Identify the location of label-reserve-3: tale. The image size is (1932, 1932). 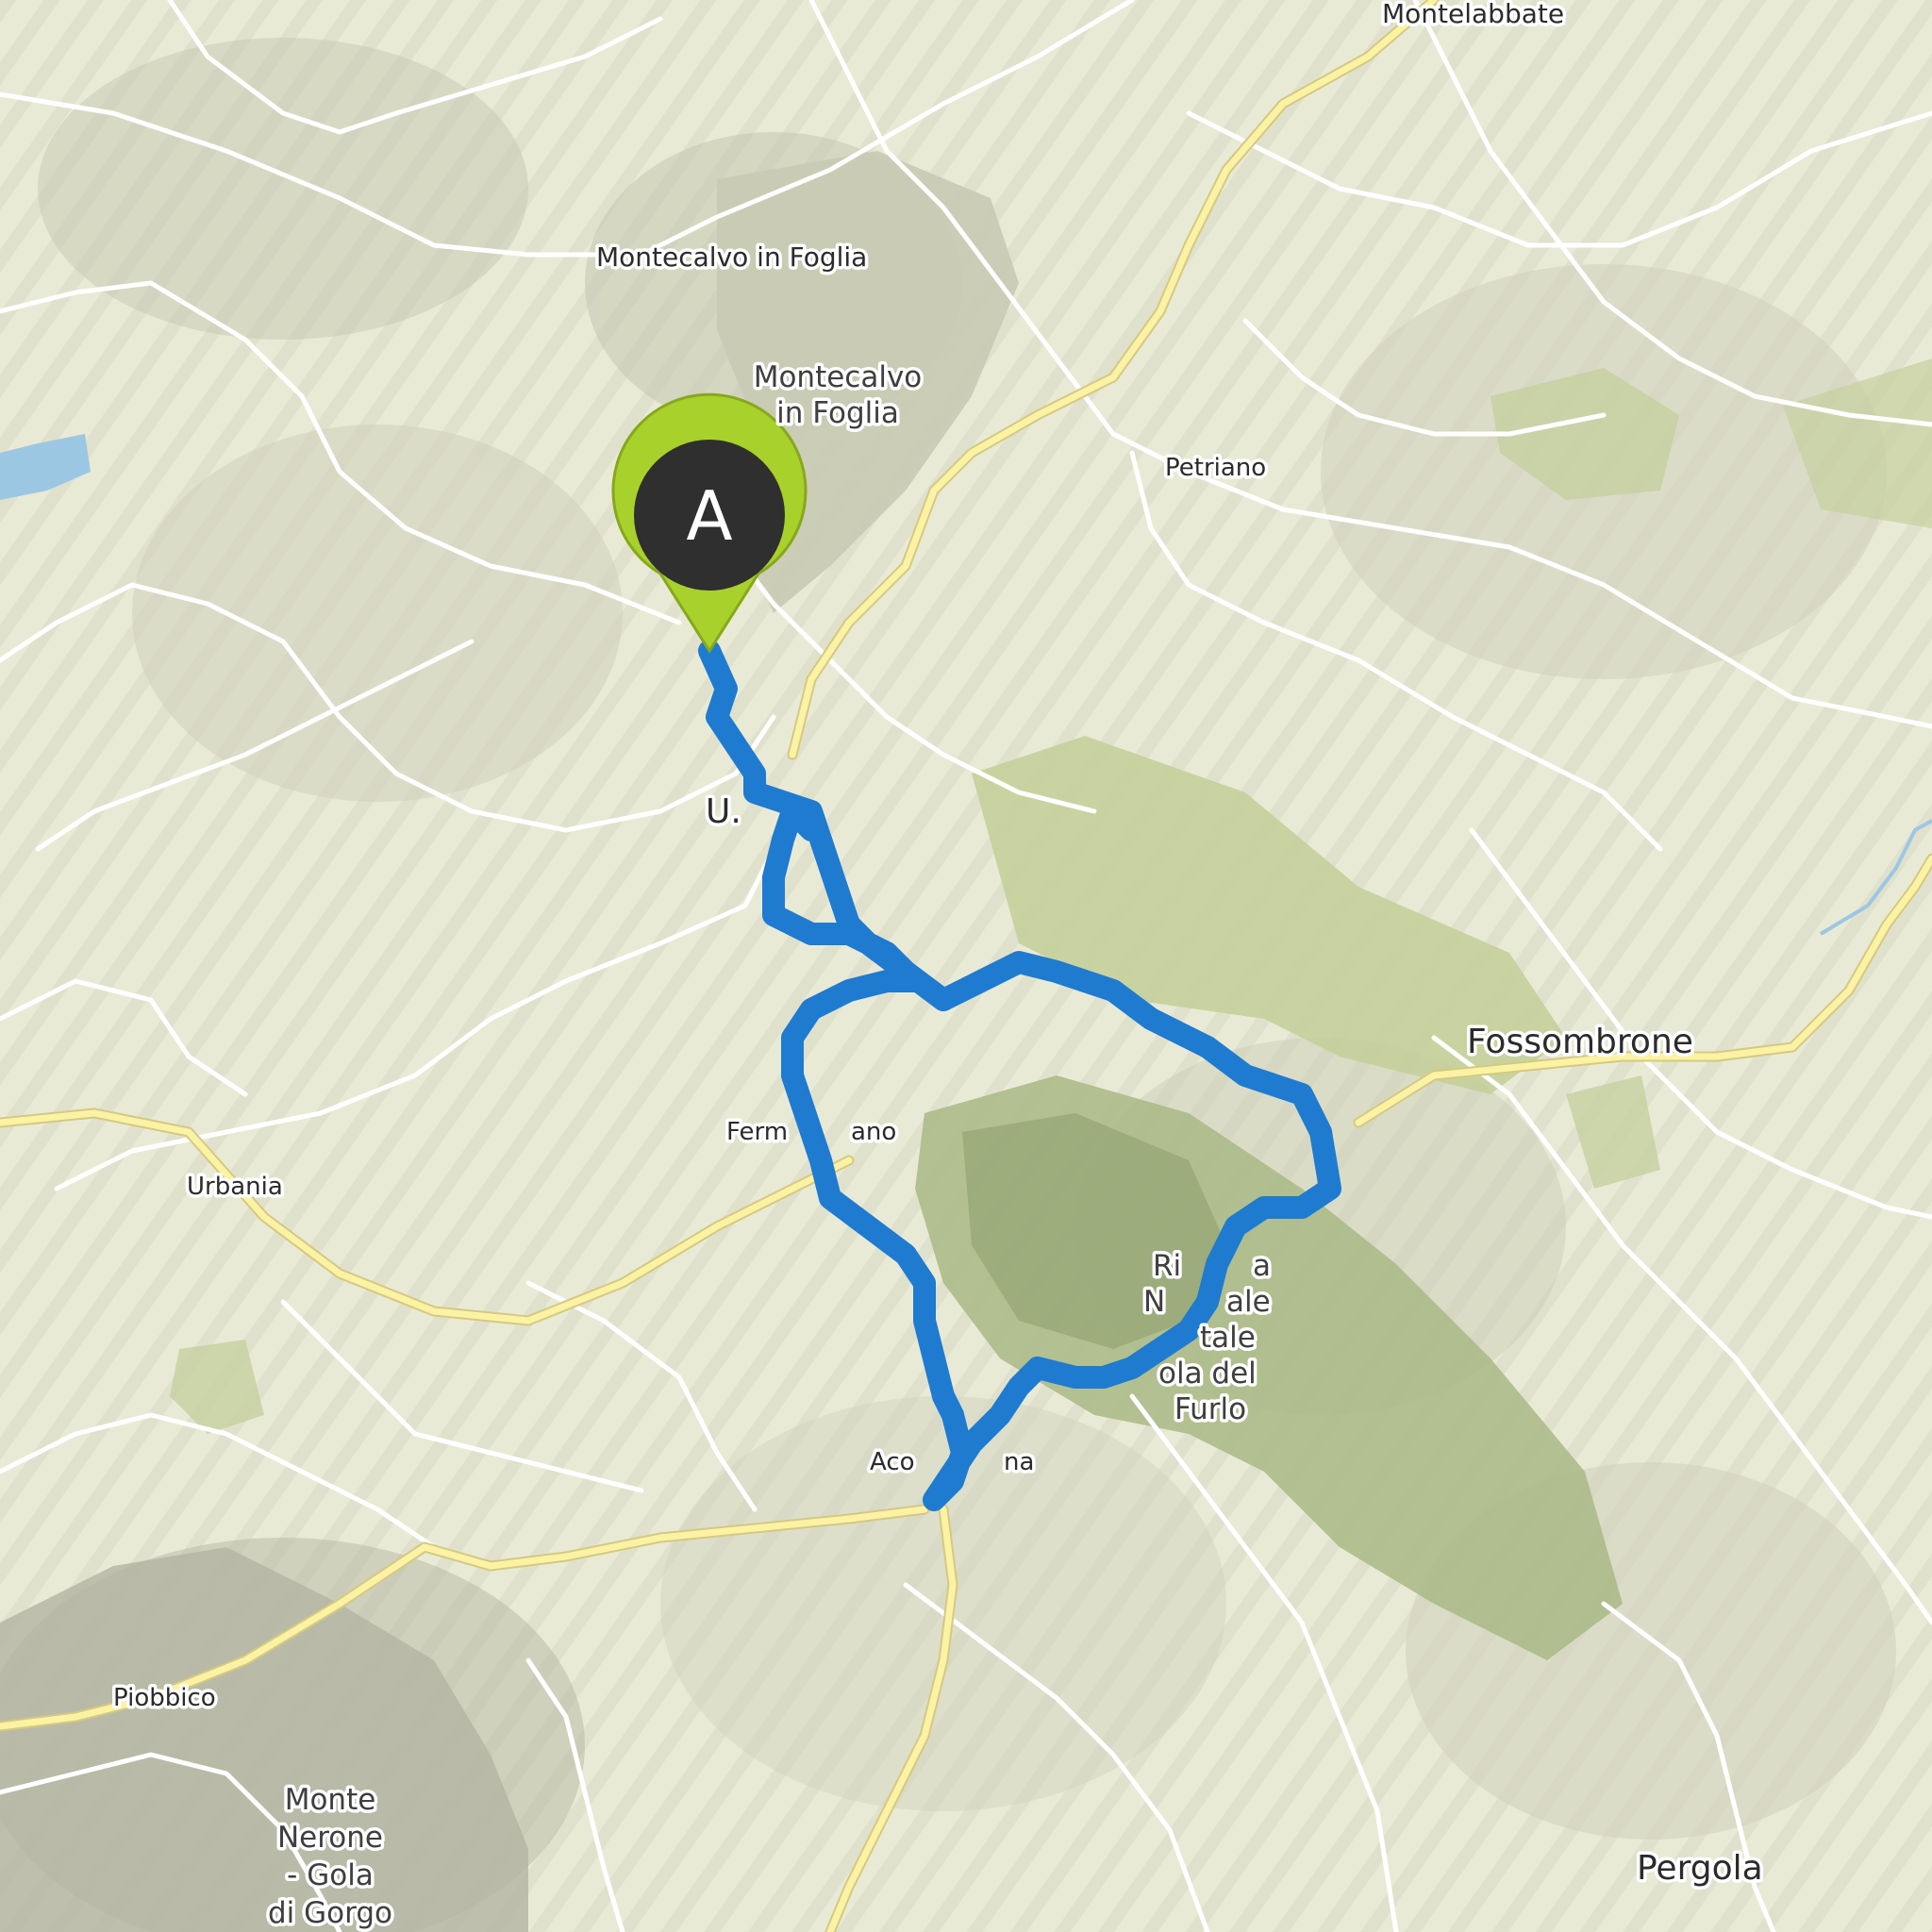
(1228, 1338).